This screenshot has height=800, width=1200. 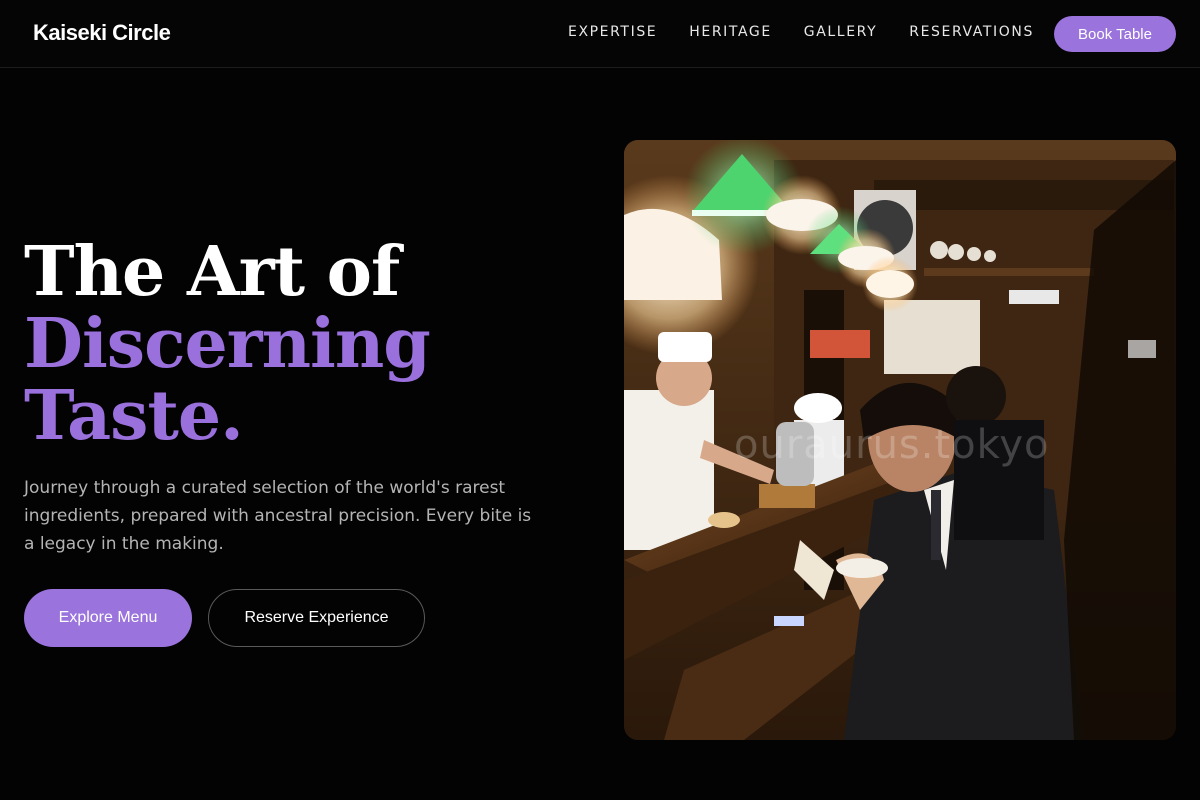 I want to click on brand-logo: Kaiseki Circle, so click(x=102, y=33).